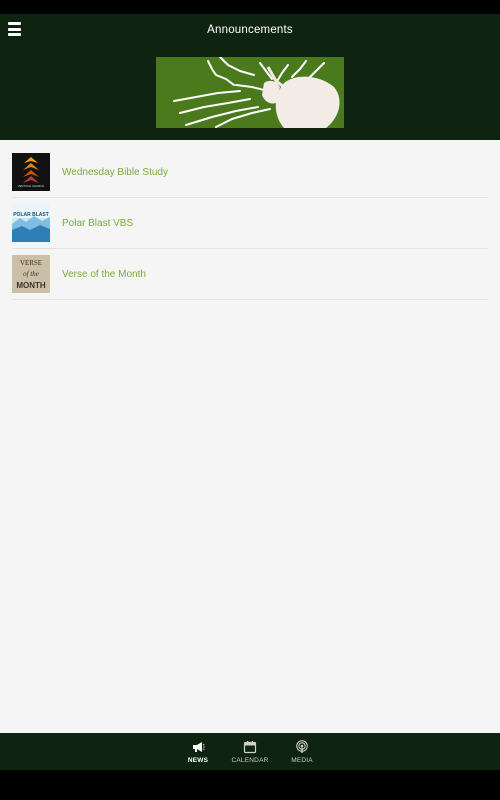 This screenshot has width=500, height=800. I want to click on svg-text: POLAR BLAST, so click(31, 215).